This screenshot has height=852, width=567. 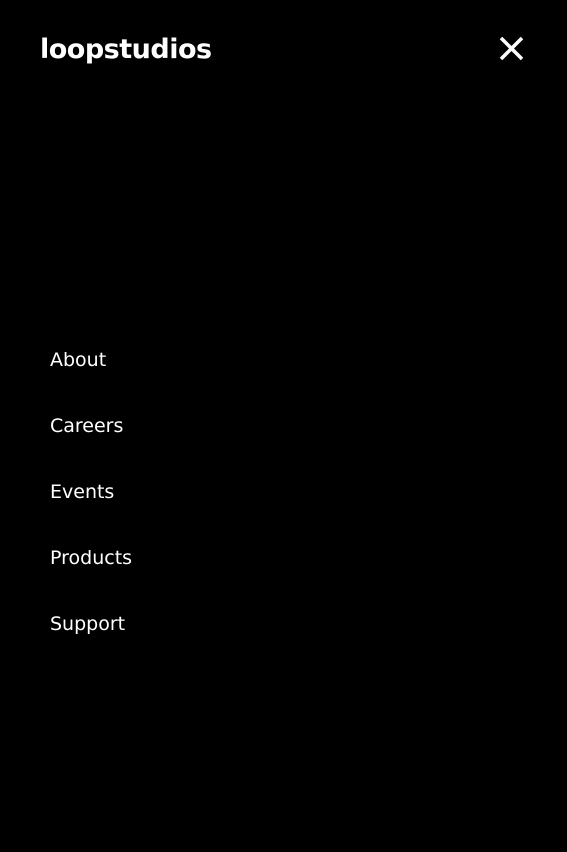 I want to click on menu-item-events: Events, so click(x=91, y=492).